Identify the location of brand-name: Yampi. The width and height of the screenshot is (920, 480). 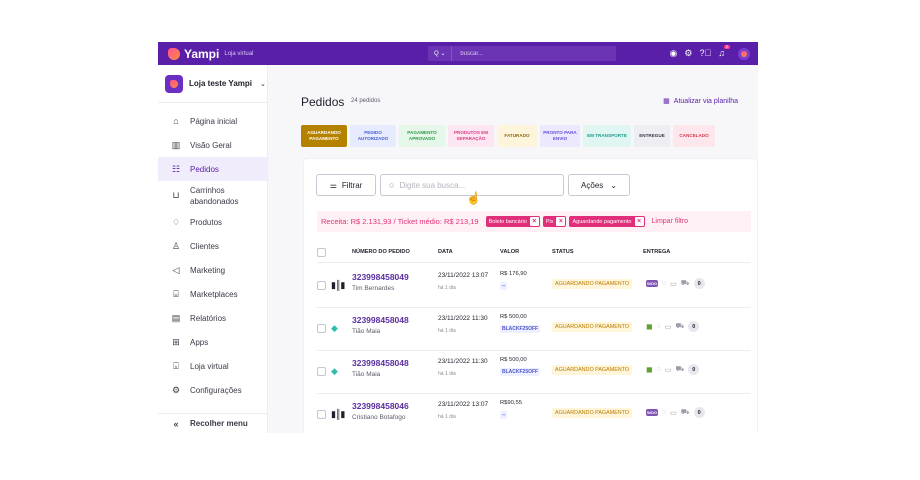
(202, 53).